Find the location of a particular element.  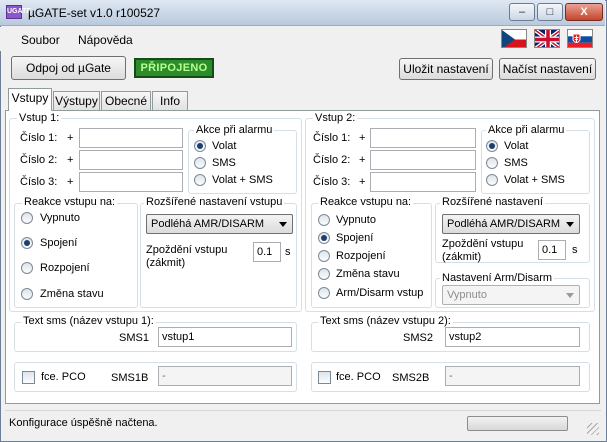

input2-alarm-call-radio is located at coordinates (492, 146).